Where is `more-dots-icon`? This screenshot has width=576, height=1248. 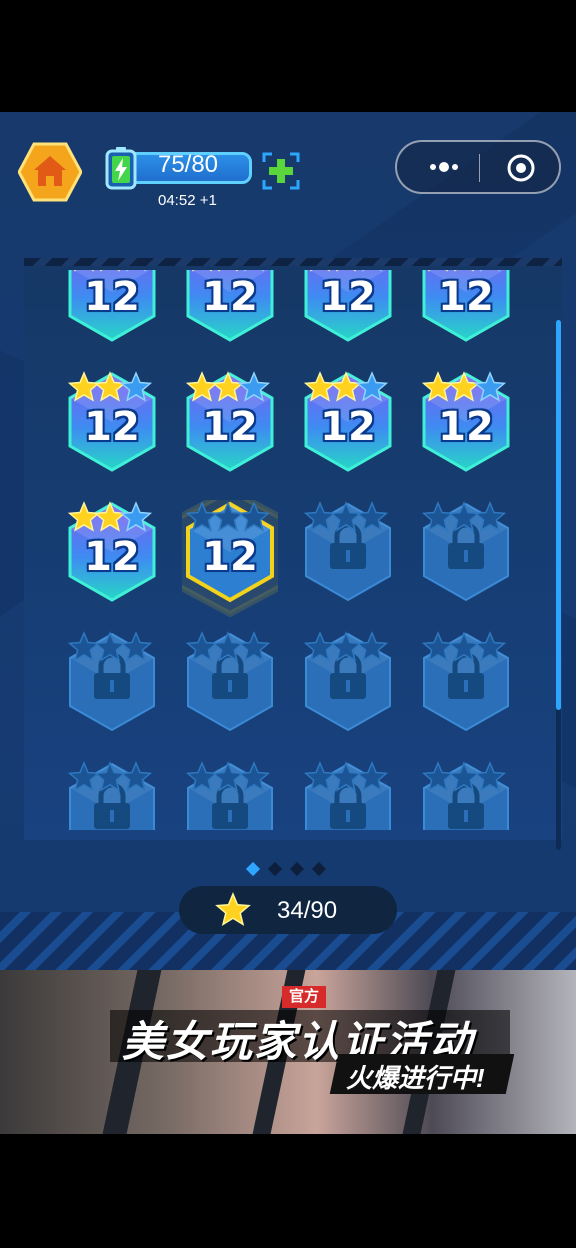
more-dots-icon is located at coordinates (444, 167).